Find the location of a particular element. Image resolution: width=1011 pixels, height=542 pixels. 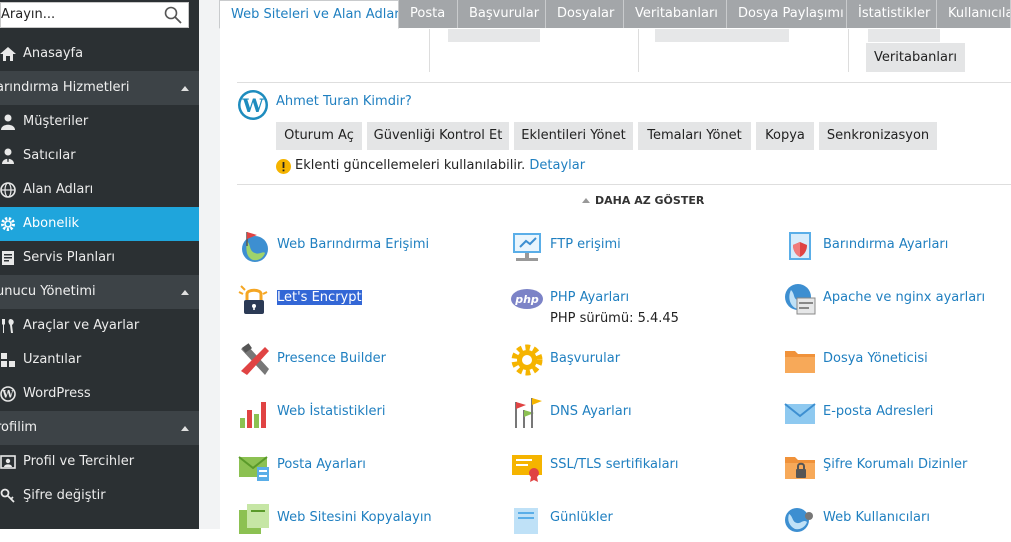

sidebar-item-extensions: Uzantılar is located at coordinates (99, 360).